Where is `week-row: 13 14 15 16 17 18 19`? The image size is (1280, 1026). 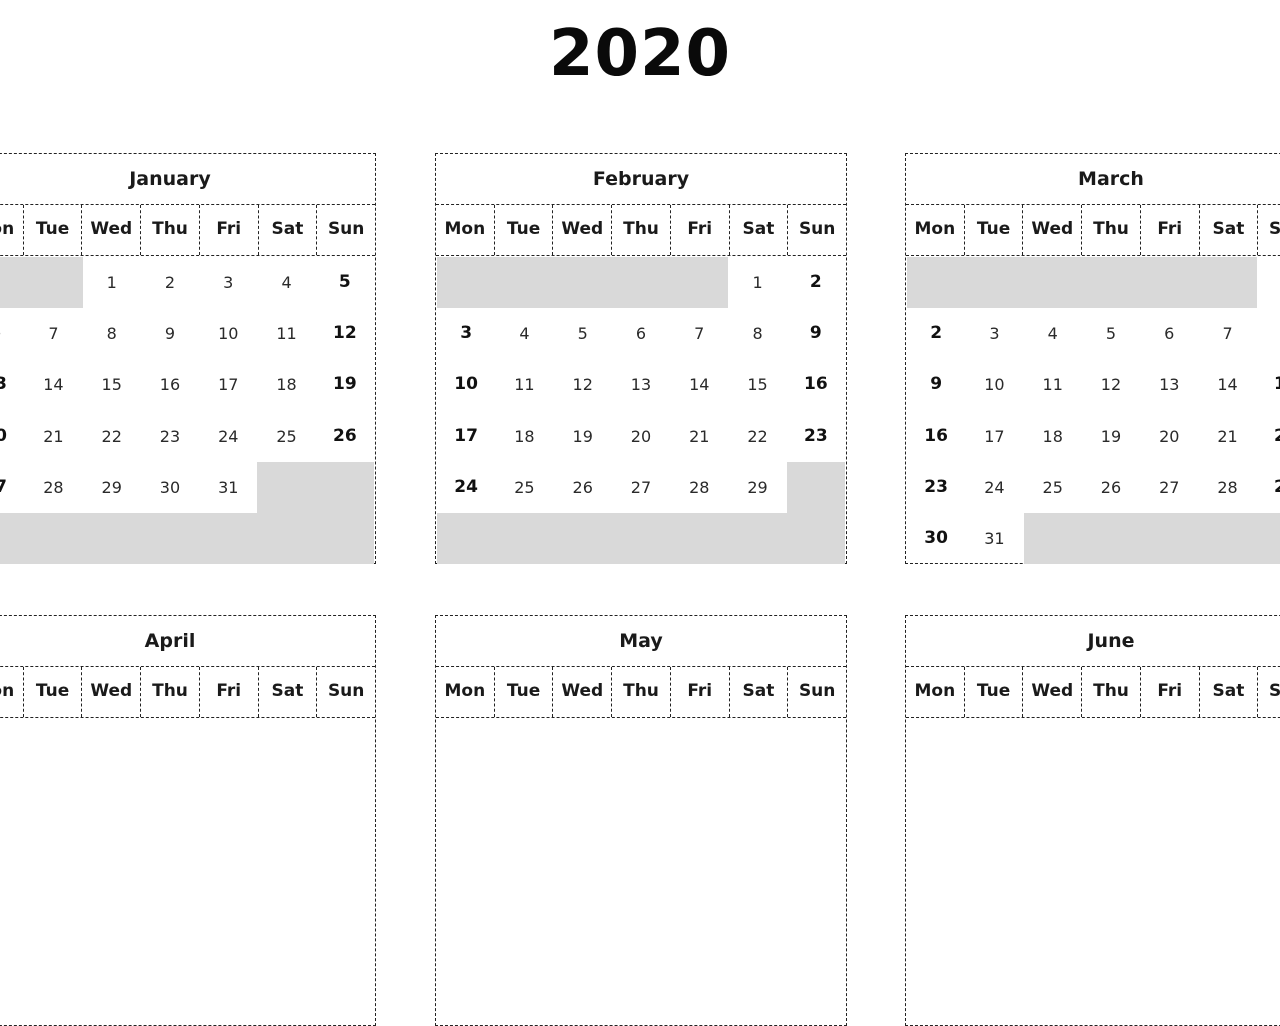 week-row: 13 14 15 16 17 18 19 is located at coordinates (187, 384).